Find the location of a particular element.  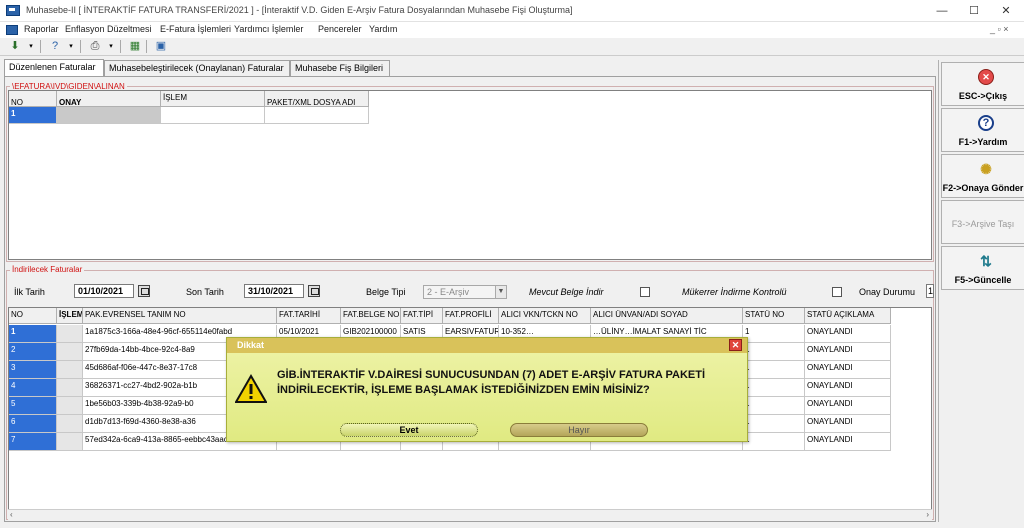

row-number: 5 is located at coordinates (33, 406).